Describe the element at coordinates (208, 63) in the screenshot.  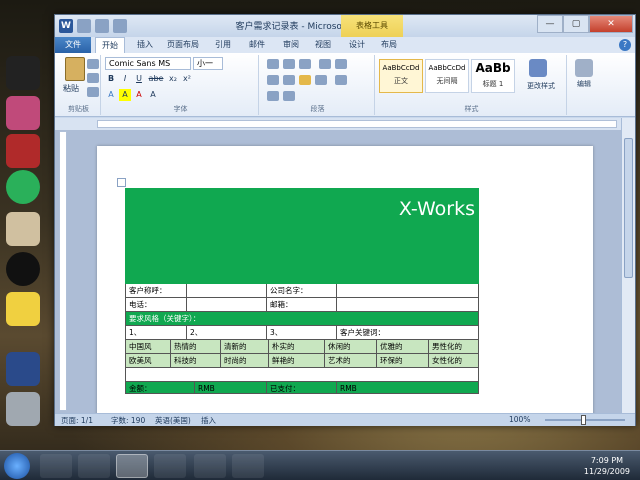
I see `font-size-box: 小一` at that location.